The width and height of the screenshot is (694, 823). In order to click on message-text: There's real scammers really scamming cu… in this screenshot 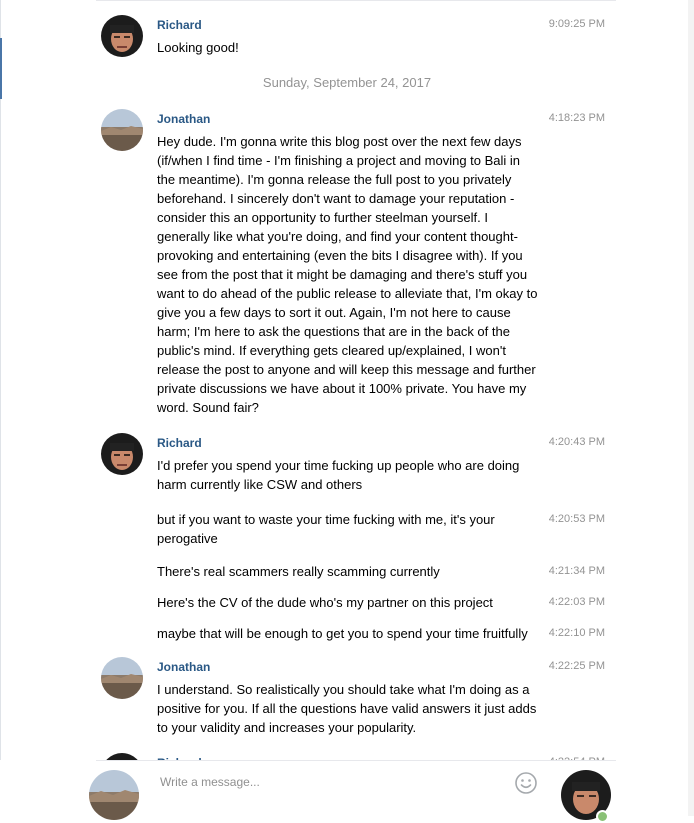, I will do `click(298, 571)`.